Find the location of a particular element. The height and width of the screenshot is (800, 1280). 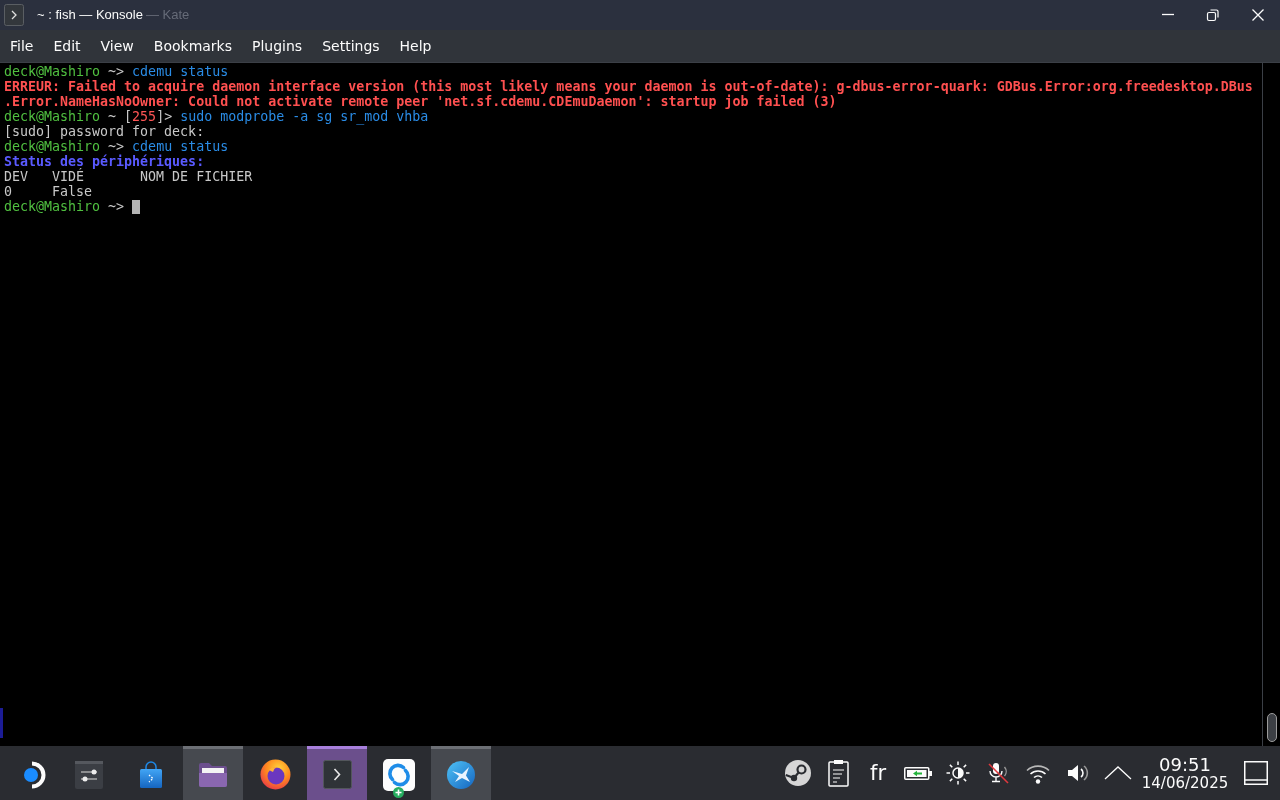

menu-item: Help is located at coordinates (415, 46).